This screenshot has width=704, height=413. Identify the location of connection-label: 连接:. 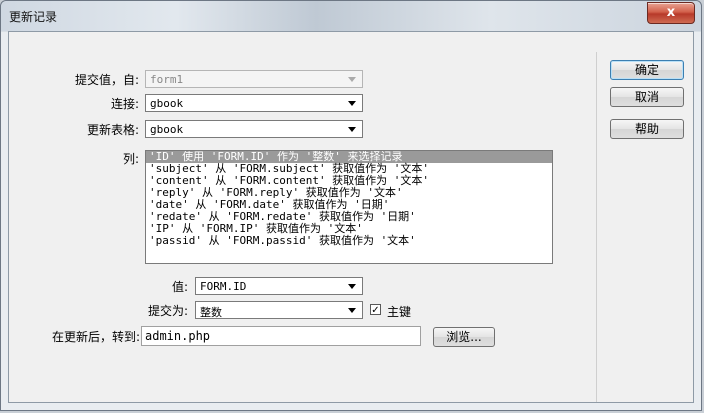
(124, 104).